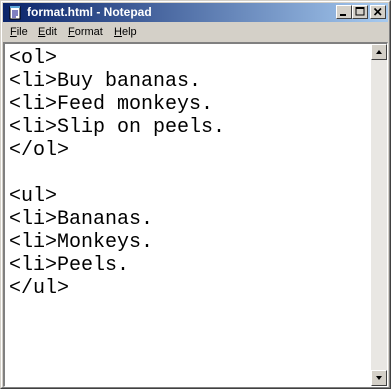 This screenshot has height=389, width=391. Describe the element at coordinates (81, 242) in the screenshot. I see `editor-line: <li>Monkeys.` at that location.